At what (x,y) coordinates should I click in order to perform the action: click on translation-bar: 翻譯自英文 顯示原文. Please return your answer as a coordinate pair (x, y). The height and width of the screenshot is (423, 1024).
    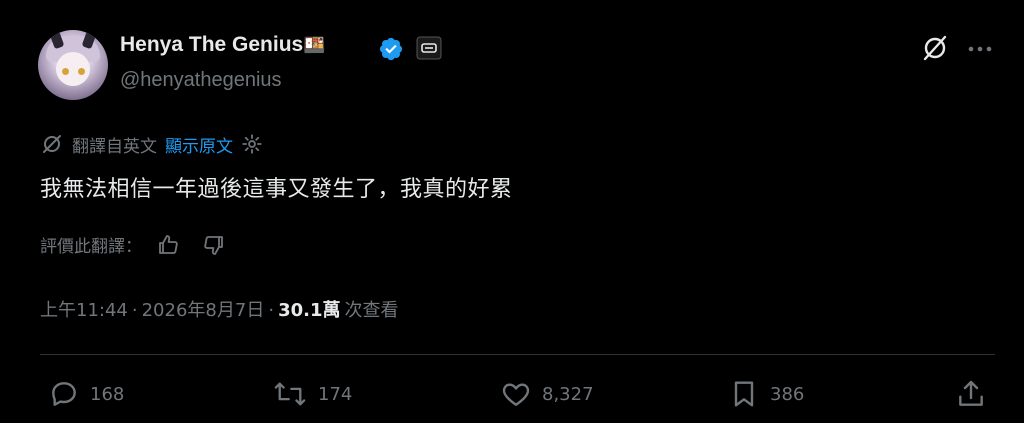
    Looking at the image, I should click on (151, 144).